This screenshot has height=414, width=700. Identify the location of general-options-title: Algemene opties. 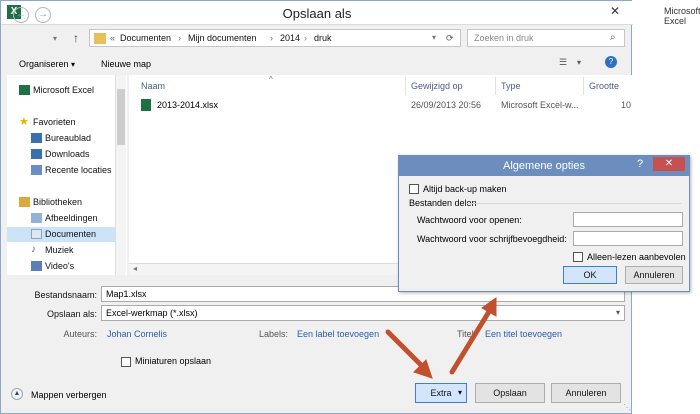
(544, 166).